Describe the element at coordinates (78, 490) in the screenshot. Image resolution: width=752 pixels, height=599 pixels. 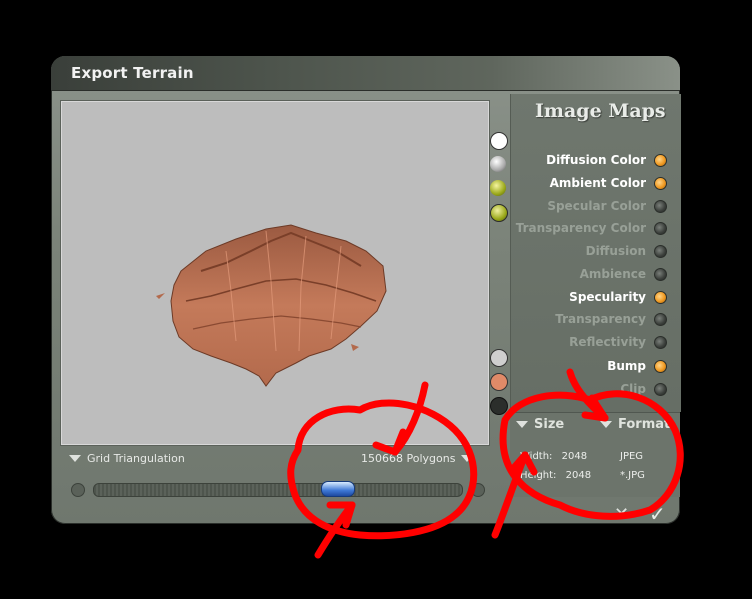
I see `minus-icon` at that location.